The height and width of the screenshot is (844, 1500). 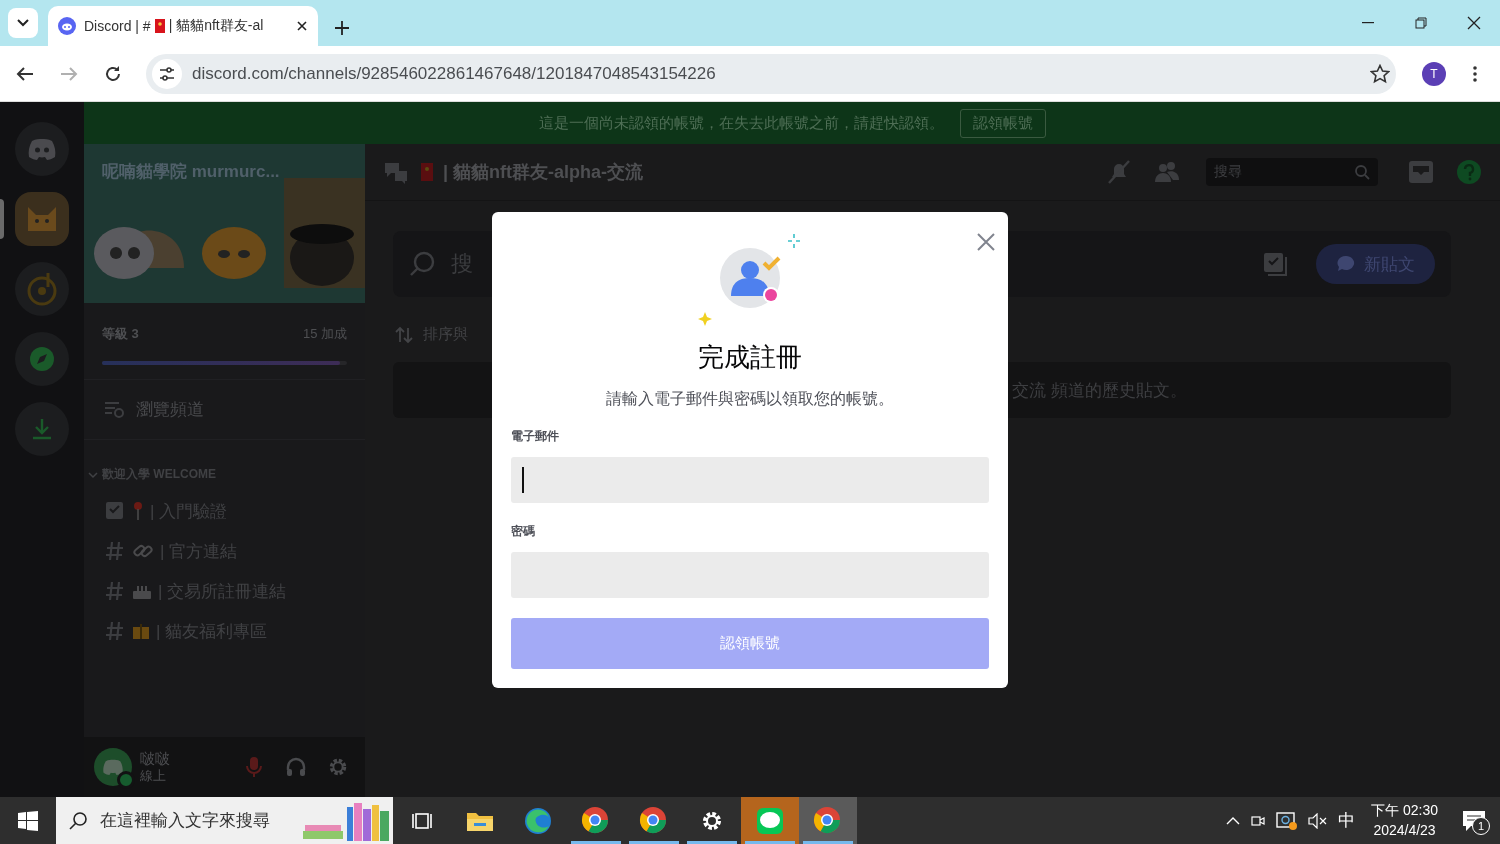 What do you see at coordinates (1434, 73) in the screenshot?
I see `profile-avatar: T` at bounding box center [1434, 73].